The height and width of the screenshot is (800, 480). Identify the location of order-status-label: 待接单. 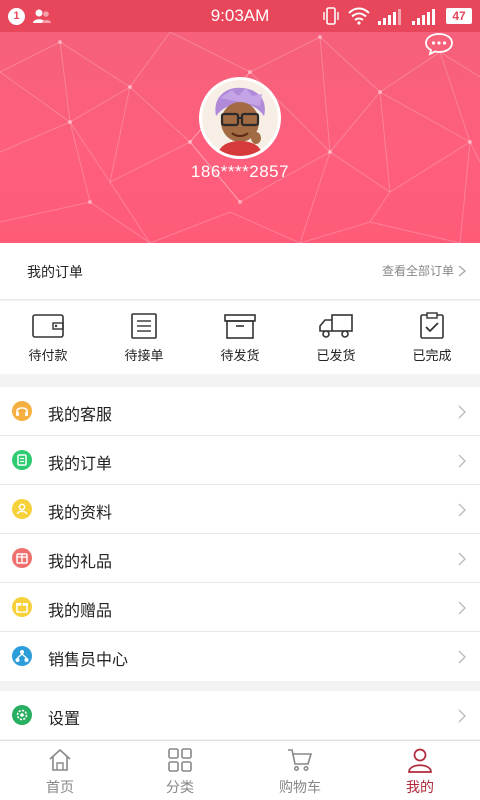
(144, 356).